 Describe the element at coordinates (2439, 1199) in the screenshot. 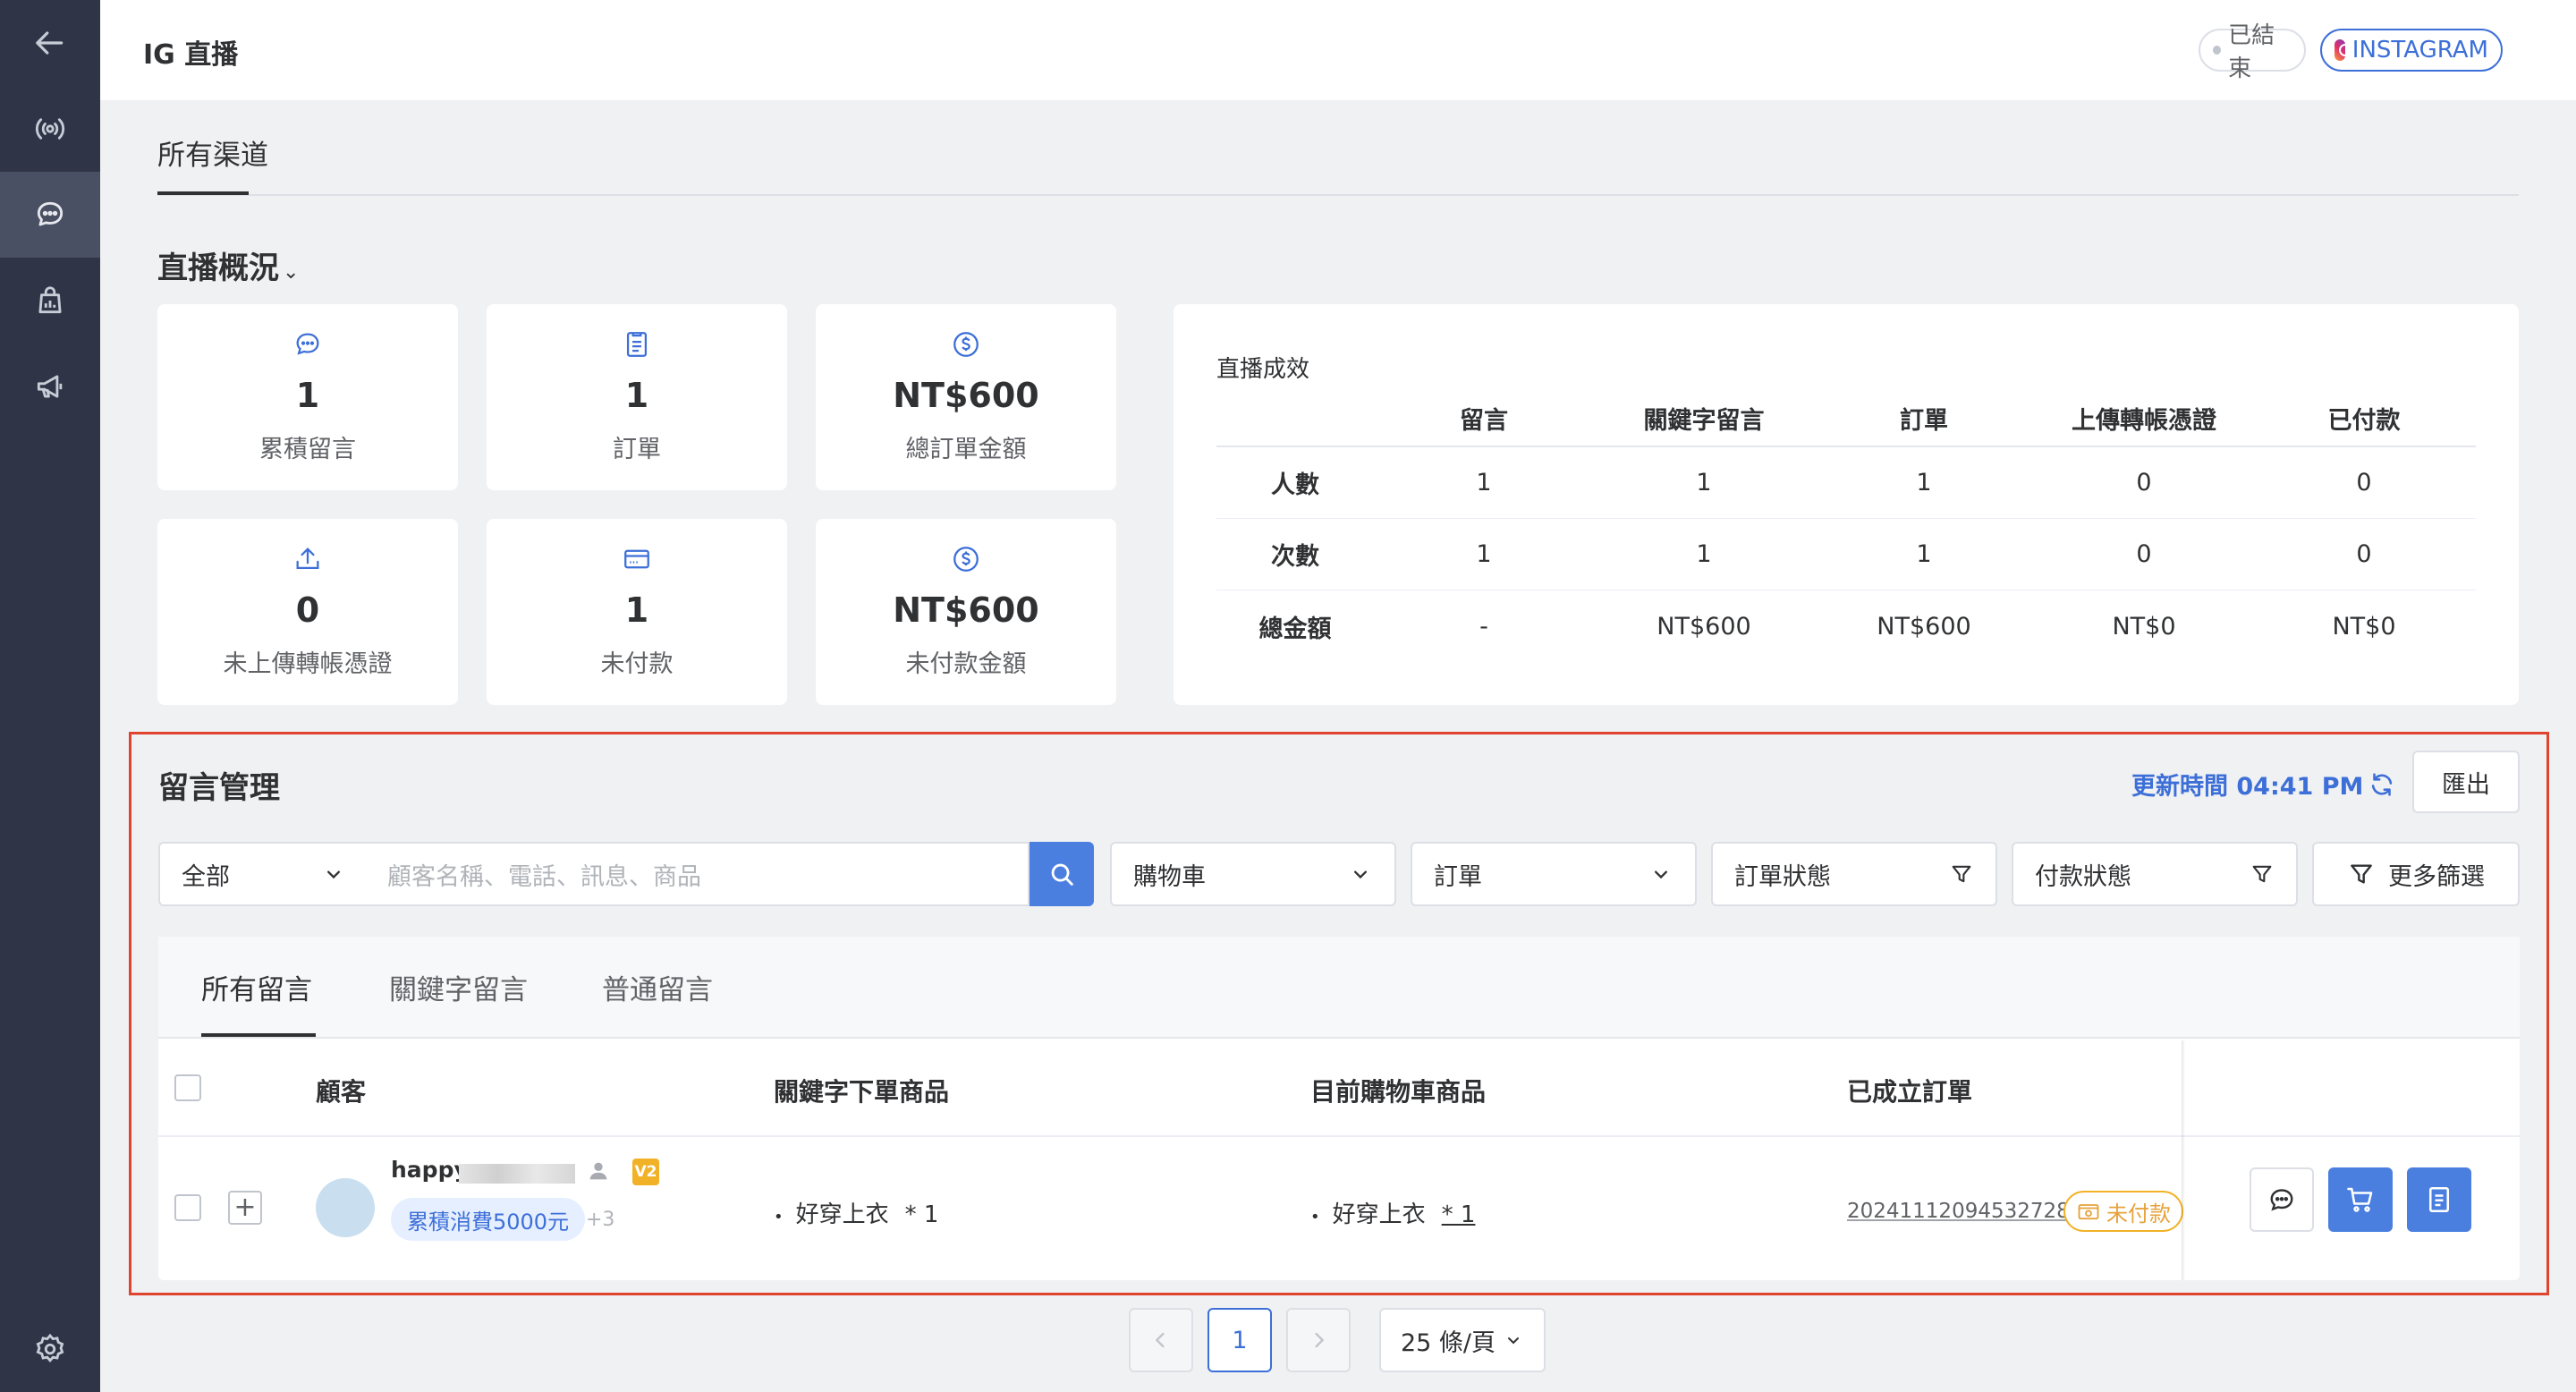

I see `create-order-button` at that location.